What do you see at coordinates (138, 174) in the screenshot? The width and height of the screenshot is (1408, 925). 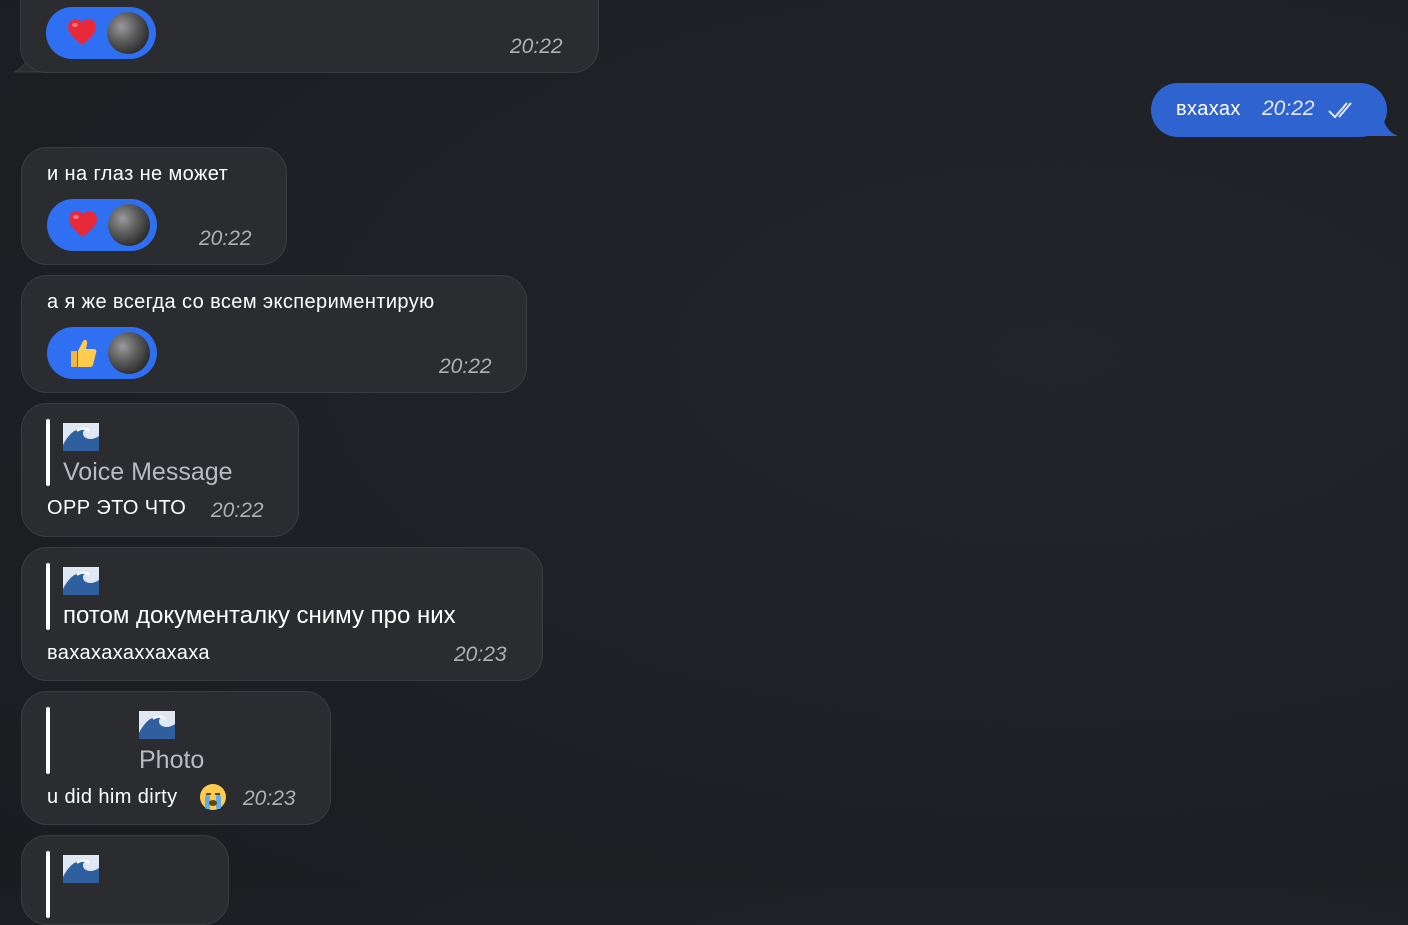 I see `message-text: и на глаз не может` at bounding box center [138, 174].